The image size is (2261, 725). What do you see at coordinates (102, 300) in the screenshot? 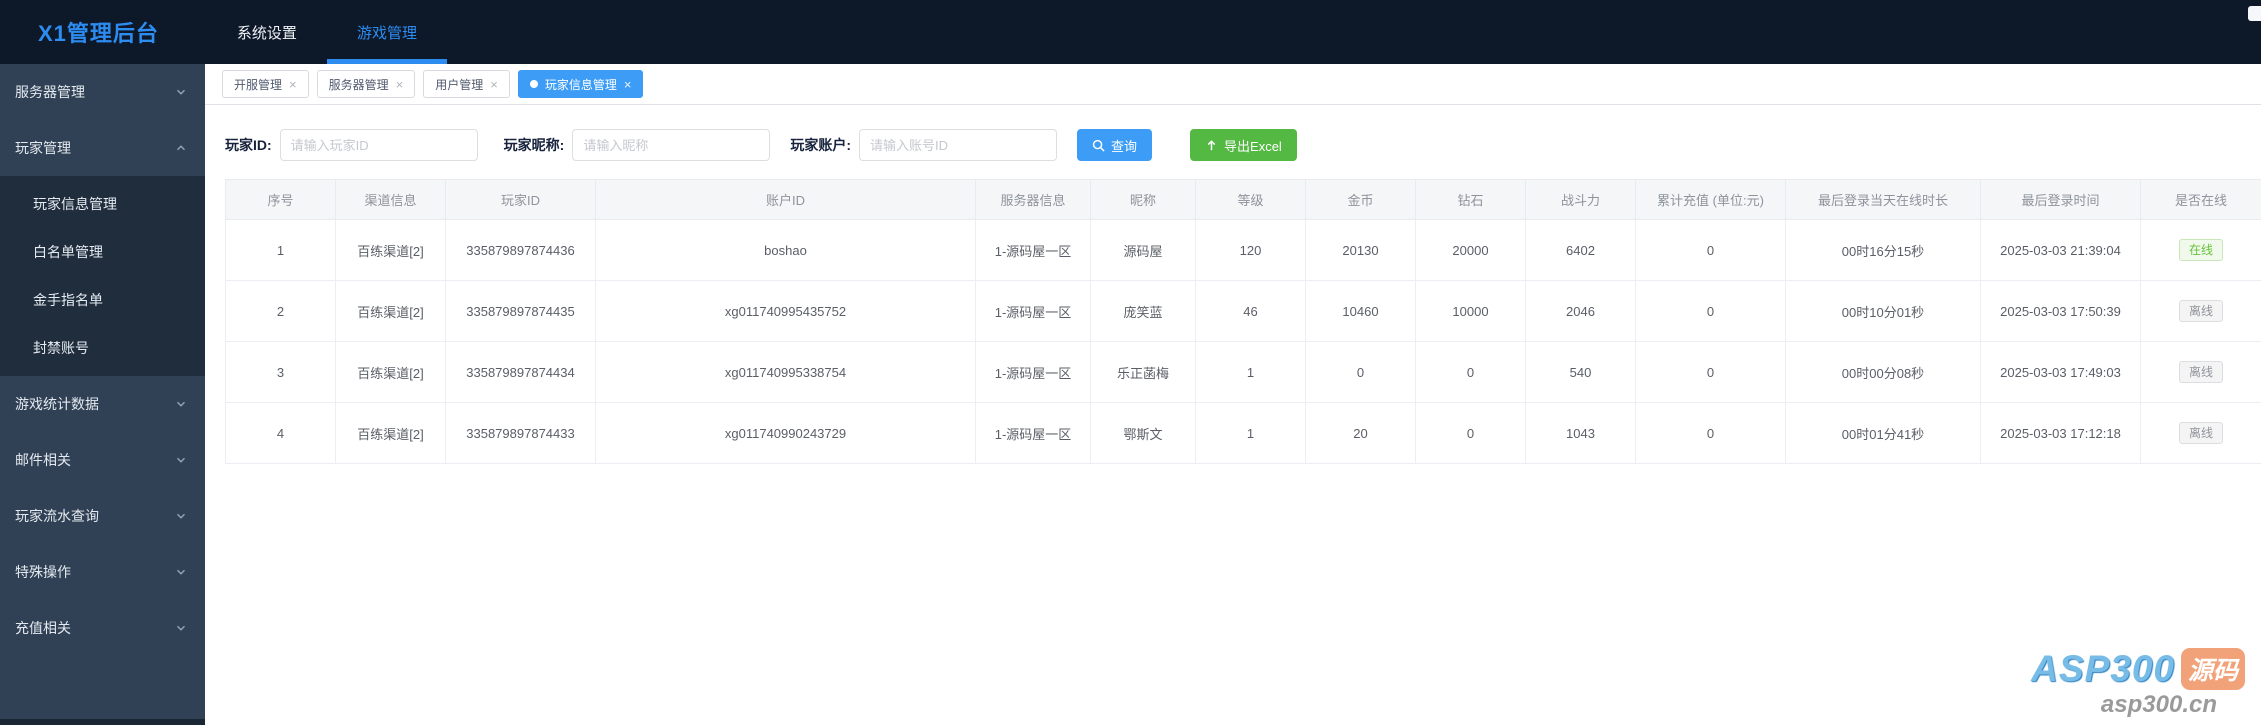
I see `sidebar-subitem: 金手指名单` at bounding box center [102, 300].